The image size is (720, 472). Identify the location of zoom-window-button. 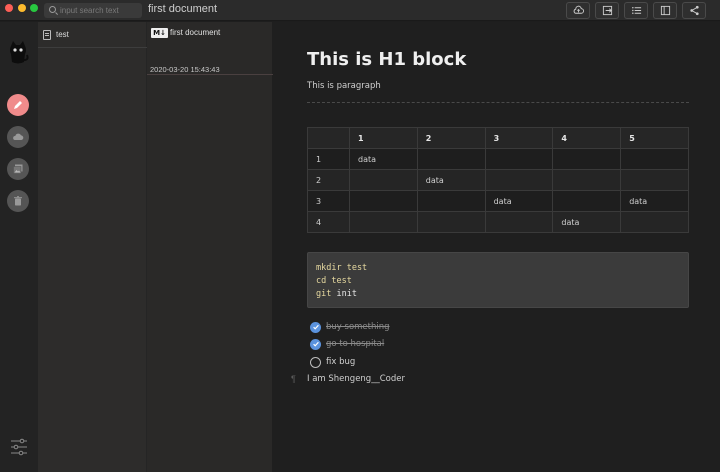
(34, 8).